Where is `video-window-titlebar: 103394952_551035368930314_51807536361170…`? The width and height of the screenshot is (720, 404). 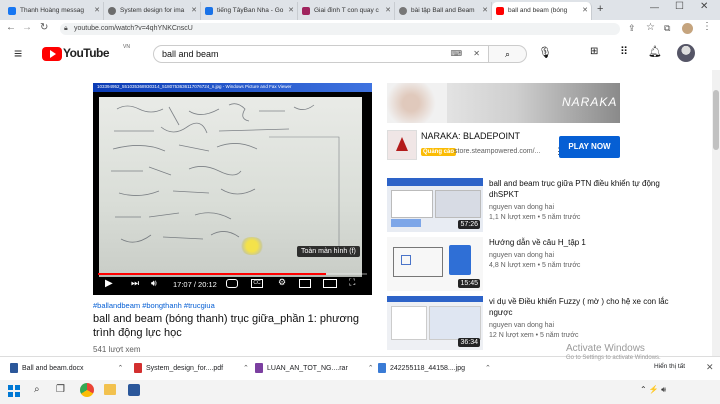 video-window-titlebar: 103394952_551035368930314_51807536361170… is located at coordinates (232, 87).